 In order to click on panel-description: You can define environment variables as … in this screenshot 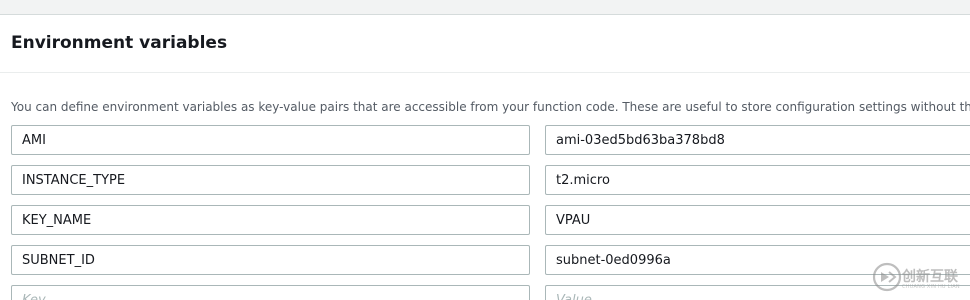, I will do `click(490, 107)`.